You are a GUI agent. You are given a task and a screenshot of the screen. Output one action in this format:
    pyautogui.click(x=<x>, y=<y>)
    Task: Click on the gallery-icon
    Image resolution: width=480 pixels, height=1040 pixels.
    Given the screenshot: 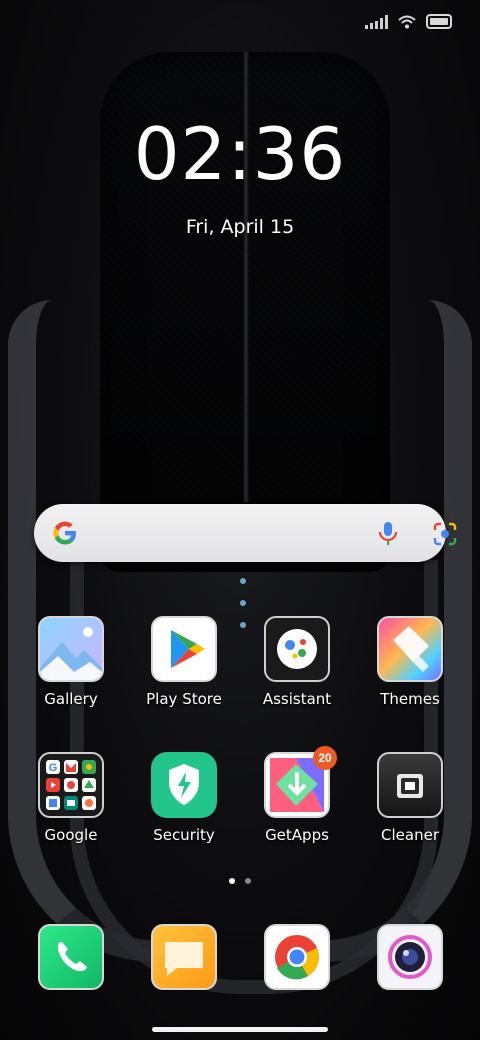 What is the action you would take?
    pyautogui.click(x=71, y=649)
    